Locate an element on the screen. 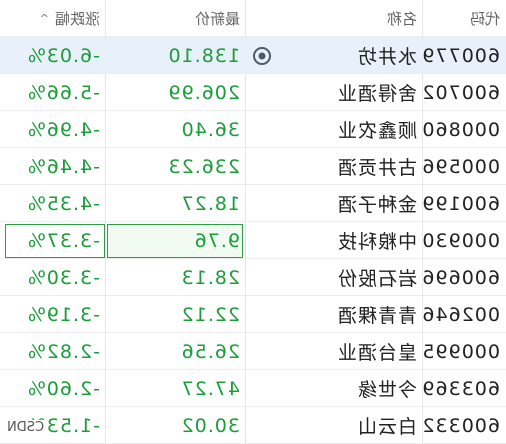 The height and width of the screenshot is (444, 506). stock-price: 236.23 is located at coordinates (203, 166).